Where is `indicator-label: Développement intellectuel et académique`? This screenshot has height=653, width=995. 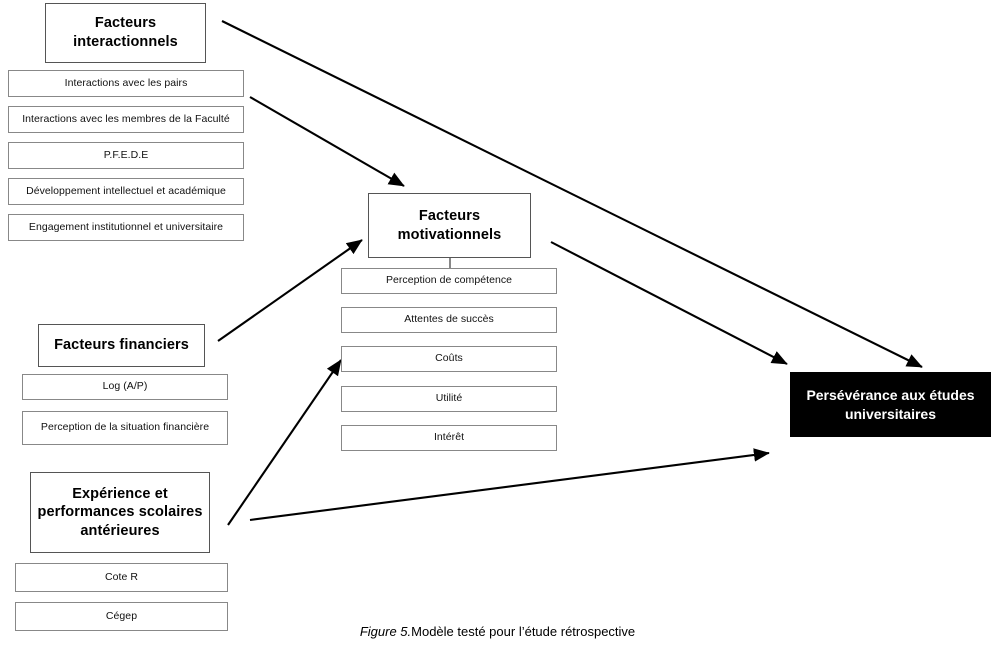 indicator-label: Développement intellectuel et académique is located at coordinates (126, 190).